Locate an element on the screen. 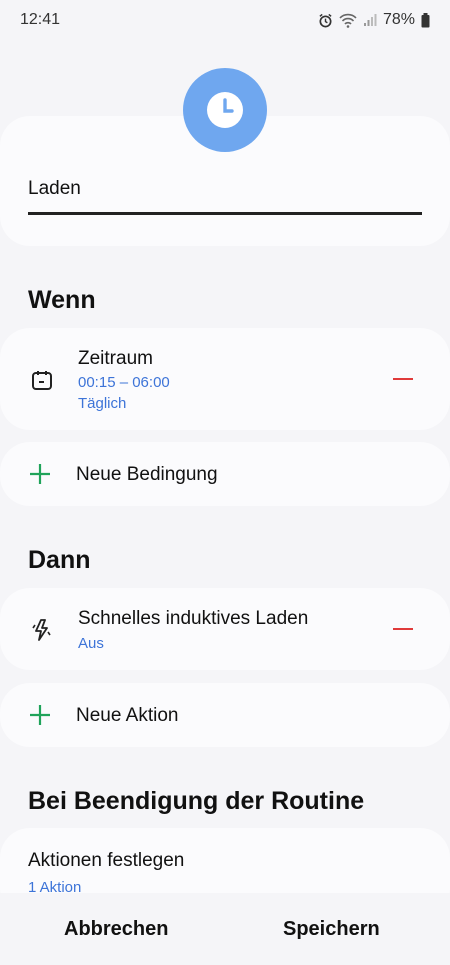  alarm-icon is located at coordinates (325, 20).